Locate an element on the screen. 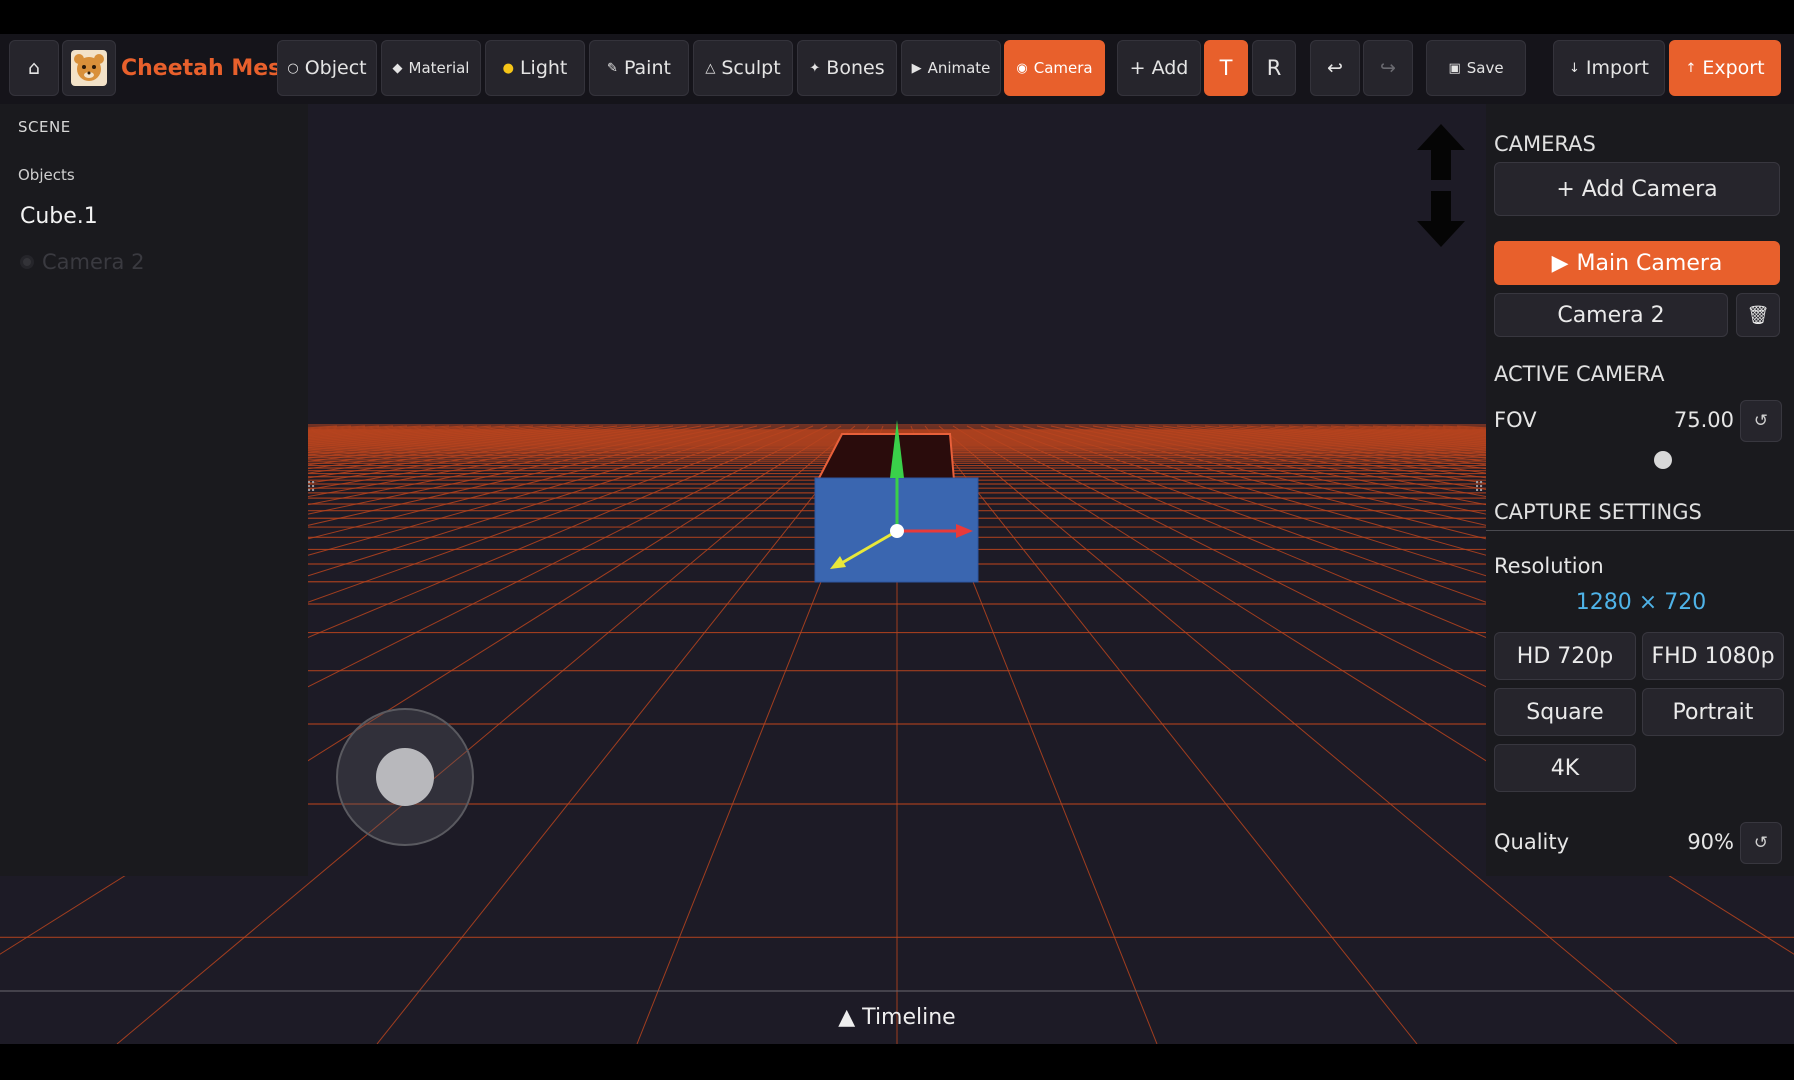  home-button: ⌂ is located at coordinates (34, 68).